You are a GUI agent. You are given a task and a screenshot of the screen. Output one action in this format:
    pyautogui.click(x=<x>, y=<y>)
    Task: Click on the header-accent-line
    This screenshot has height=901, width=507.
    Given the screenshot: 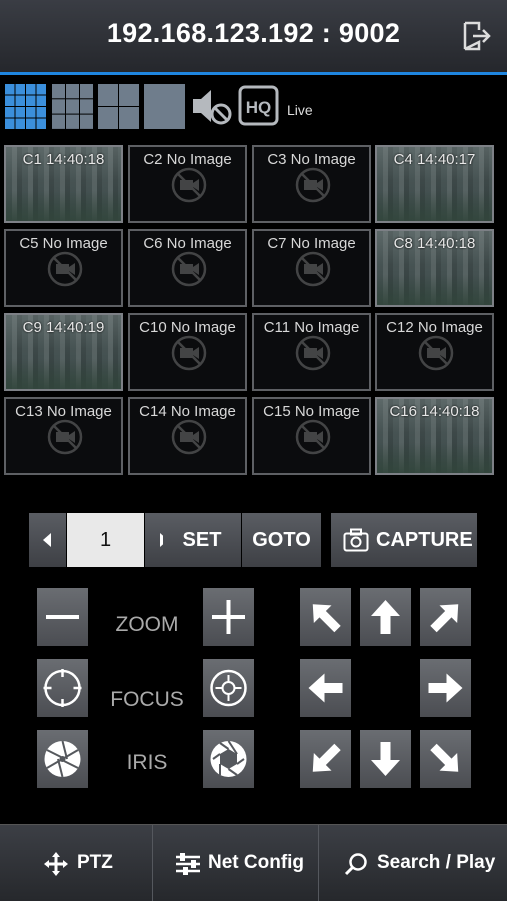 What is the action you would take?
    pyautogui.click(x=253, y=73)
    